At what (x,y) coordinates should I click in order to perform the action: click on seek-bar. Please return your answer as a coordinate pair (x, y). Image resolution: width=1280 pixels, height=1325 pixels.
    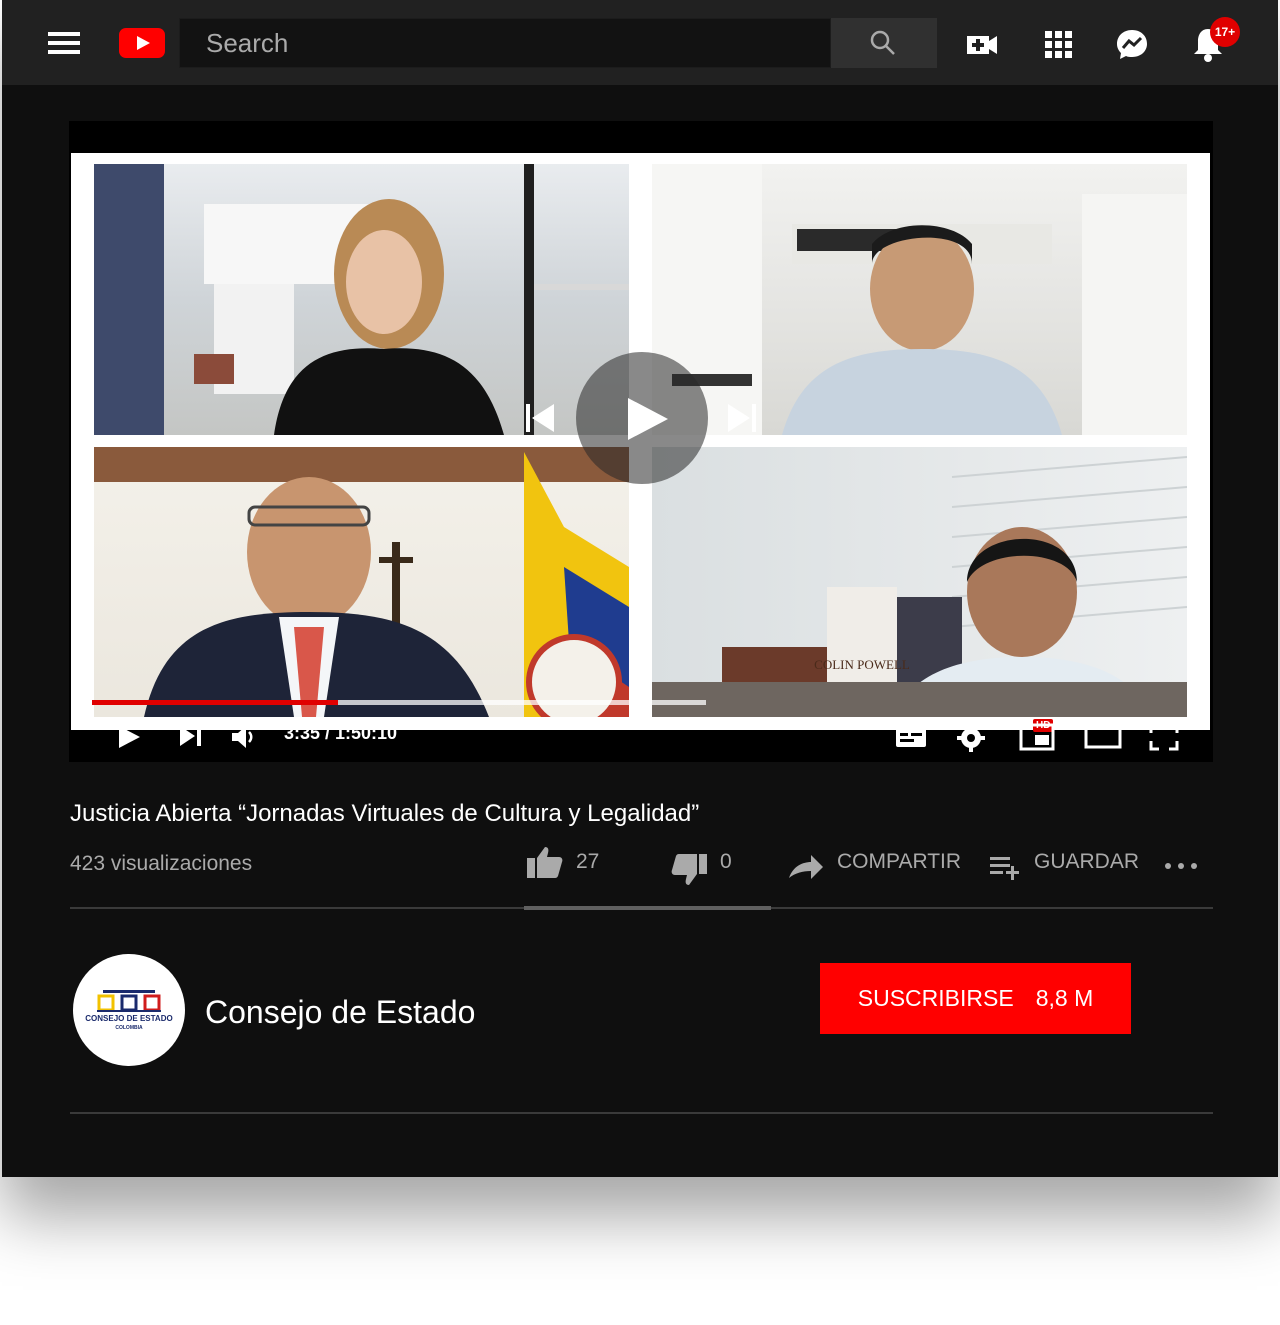
    Looking at the image, I should click on (399, 702).